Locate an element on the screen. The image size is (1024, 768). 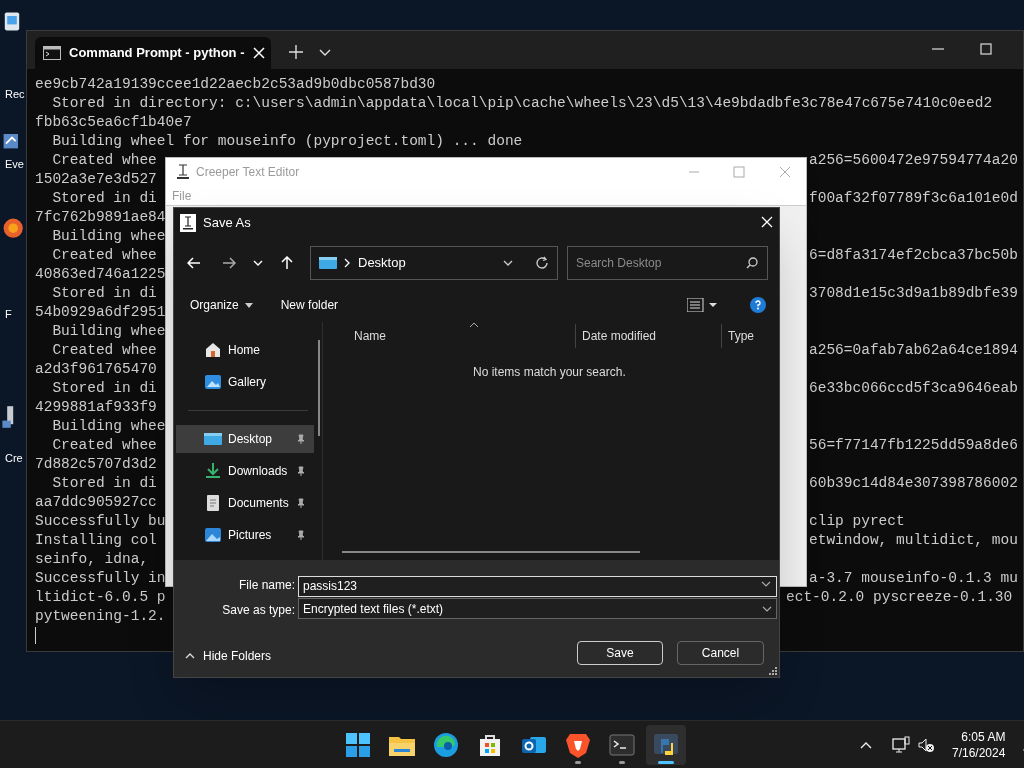
terminal-line: 4299881af933f9 is located at coordinates (96, 407).